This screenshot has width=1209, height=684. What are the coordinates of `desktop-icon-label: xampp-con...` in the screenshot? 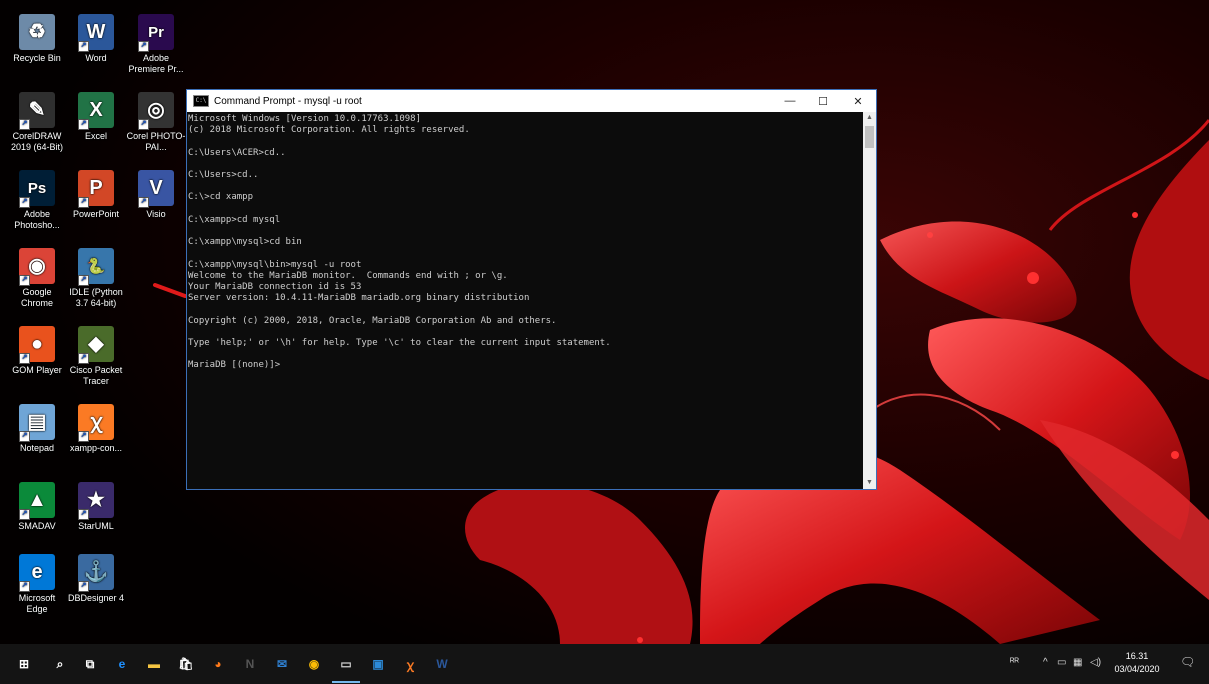 It's located at (96, 448).